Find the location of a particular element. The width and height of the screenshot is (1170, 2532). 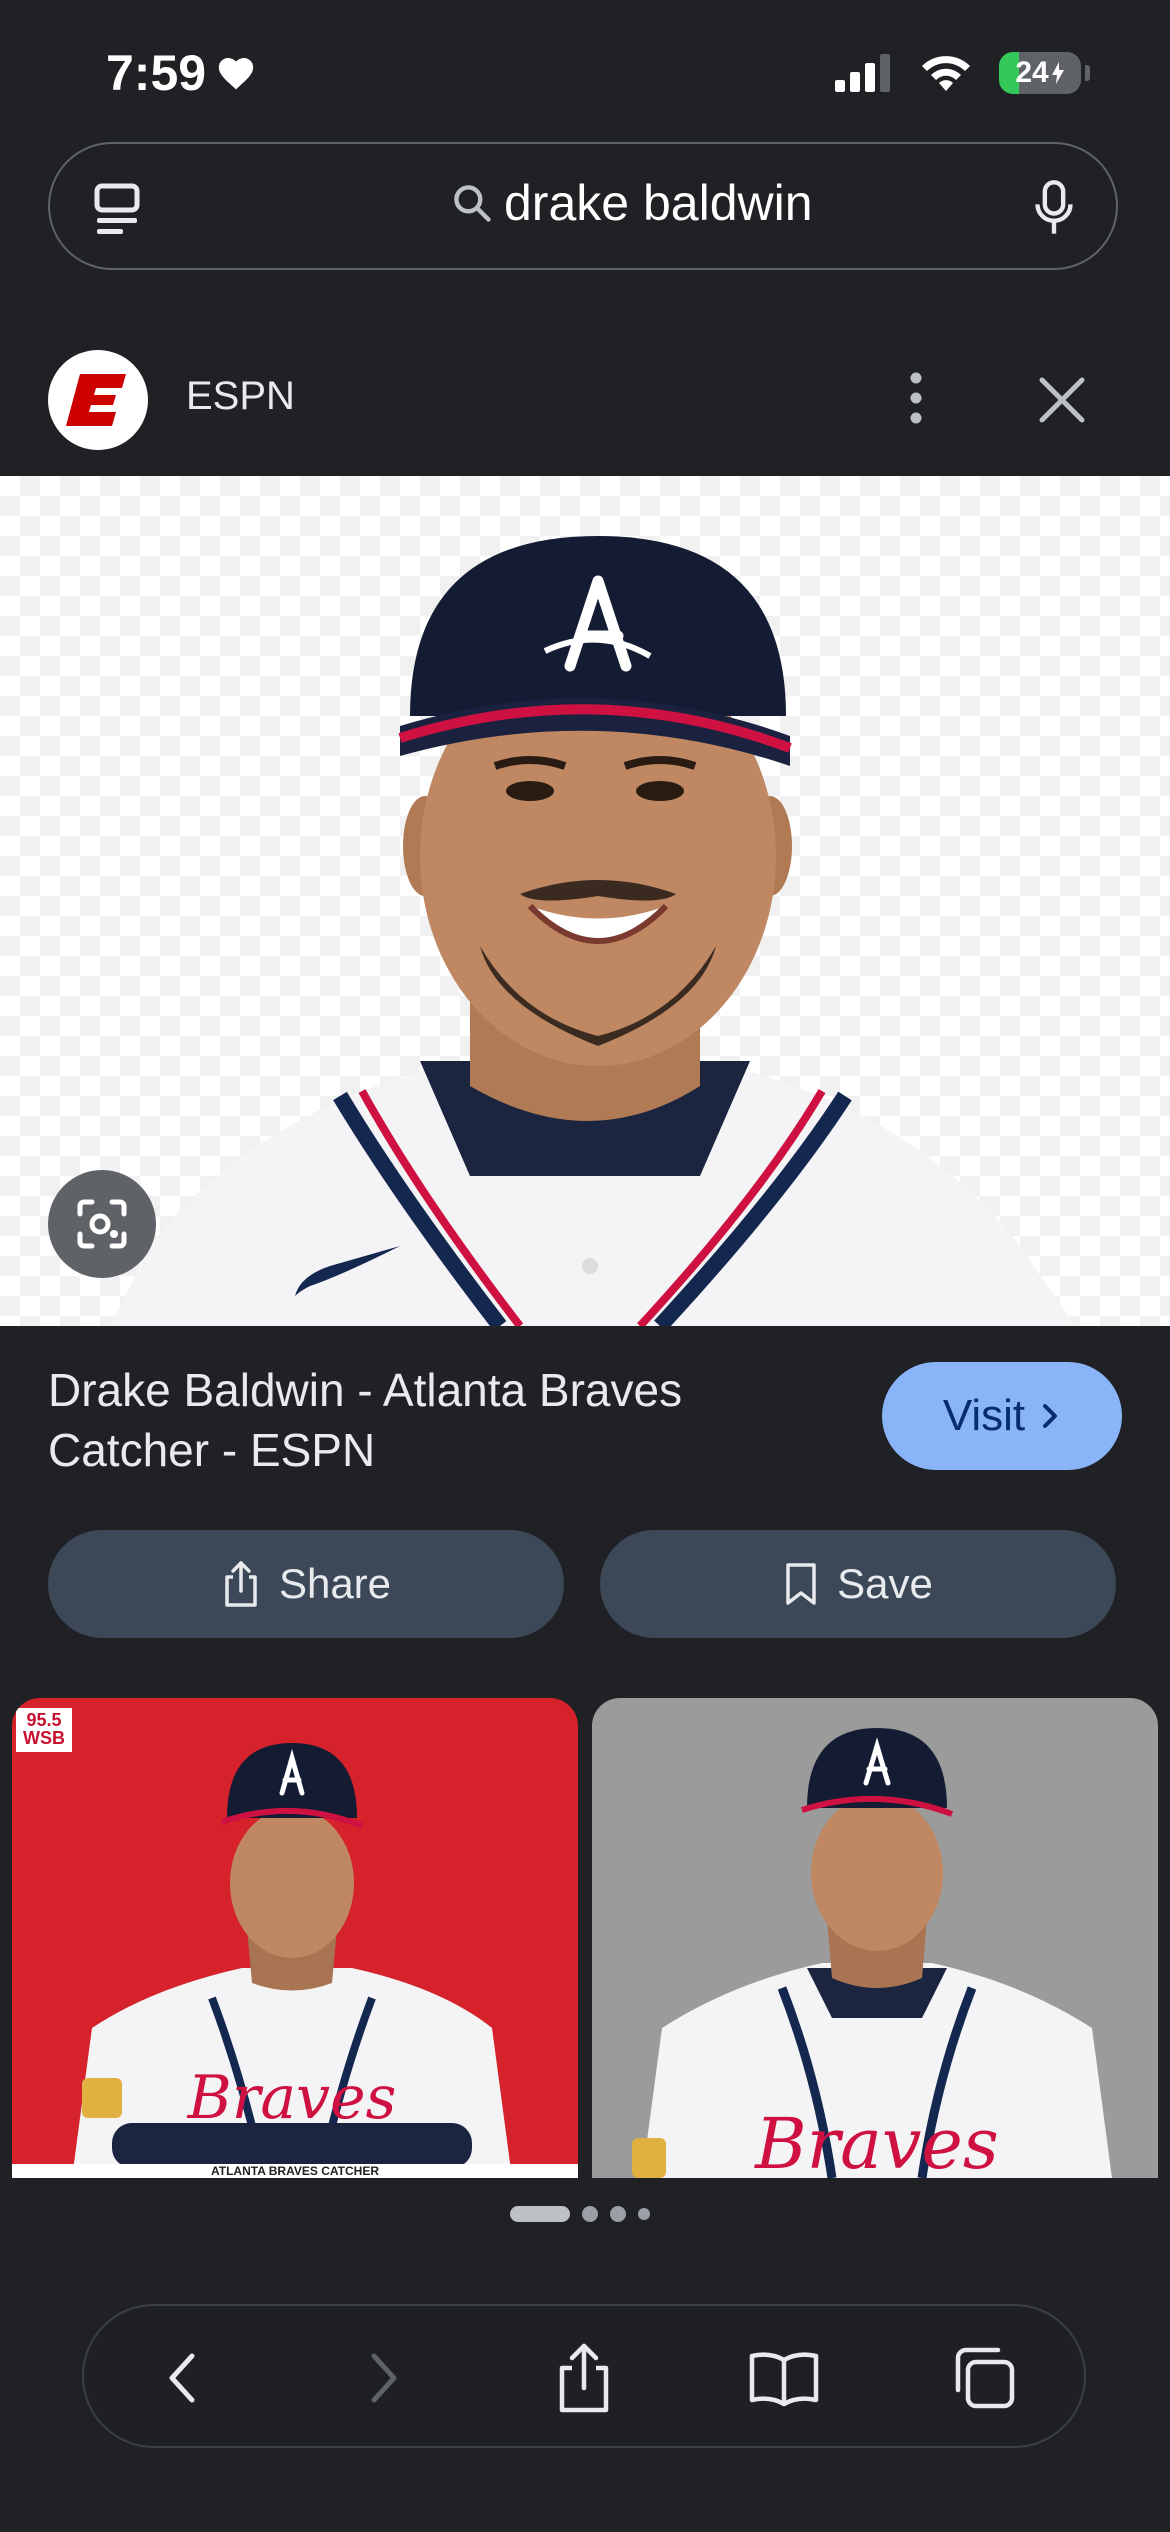

wsb-badge-top: 95.5 is located at coordinates (44, 1720).